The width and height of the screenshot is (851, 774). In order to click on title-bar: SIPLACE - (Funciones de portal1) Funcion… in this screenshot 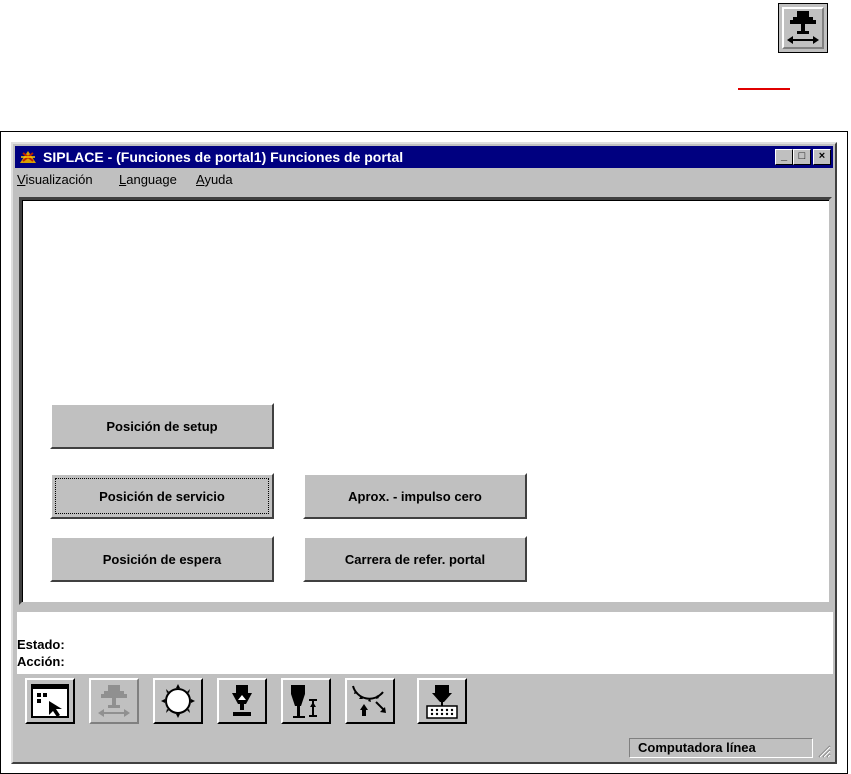, I will do `click(424, 157)`.